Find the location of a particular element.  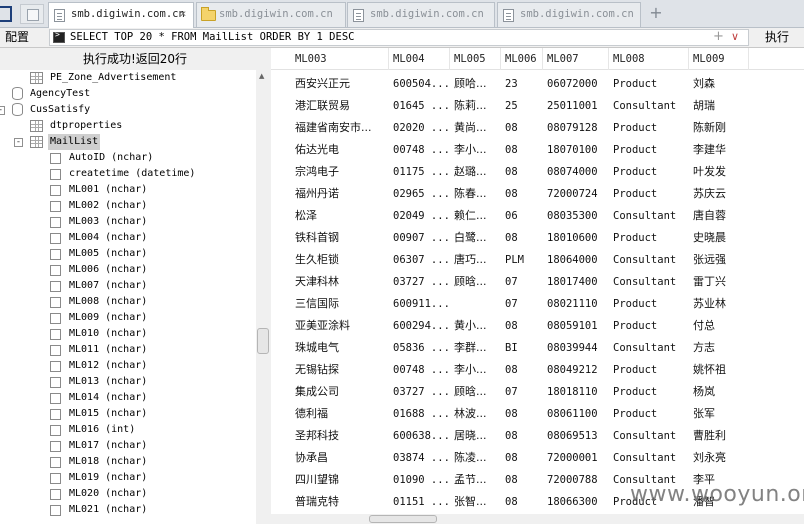

table-cell: 雷丁兴 is located at coordinates (719, 282).